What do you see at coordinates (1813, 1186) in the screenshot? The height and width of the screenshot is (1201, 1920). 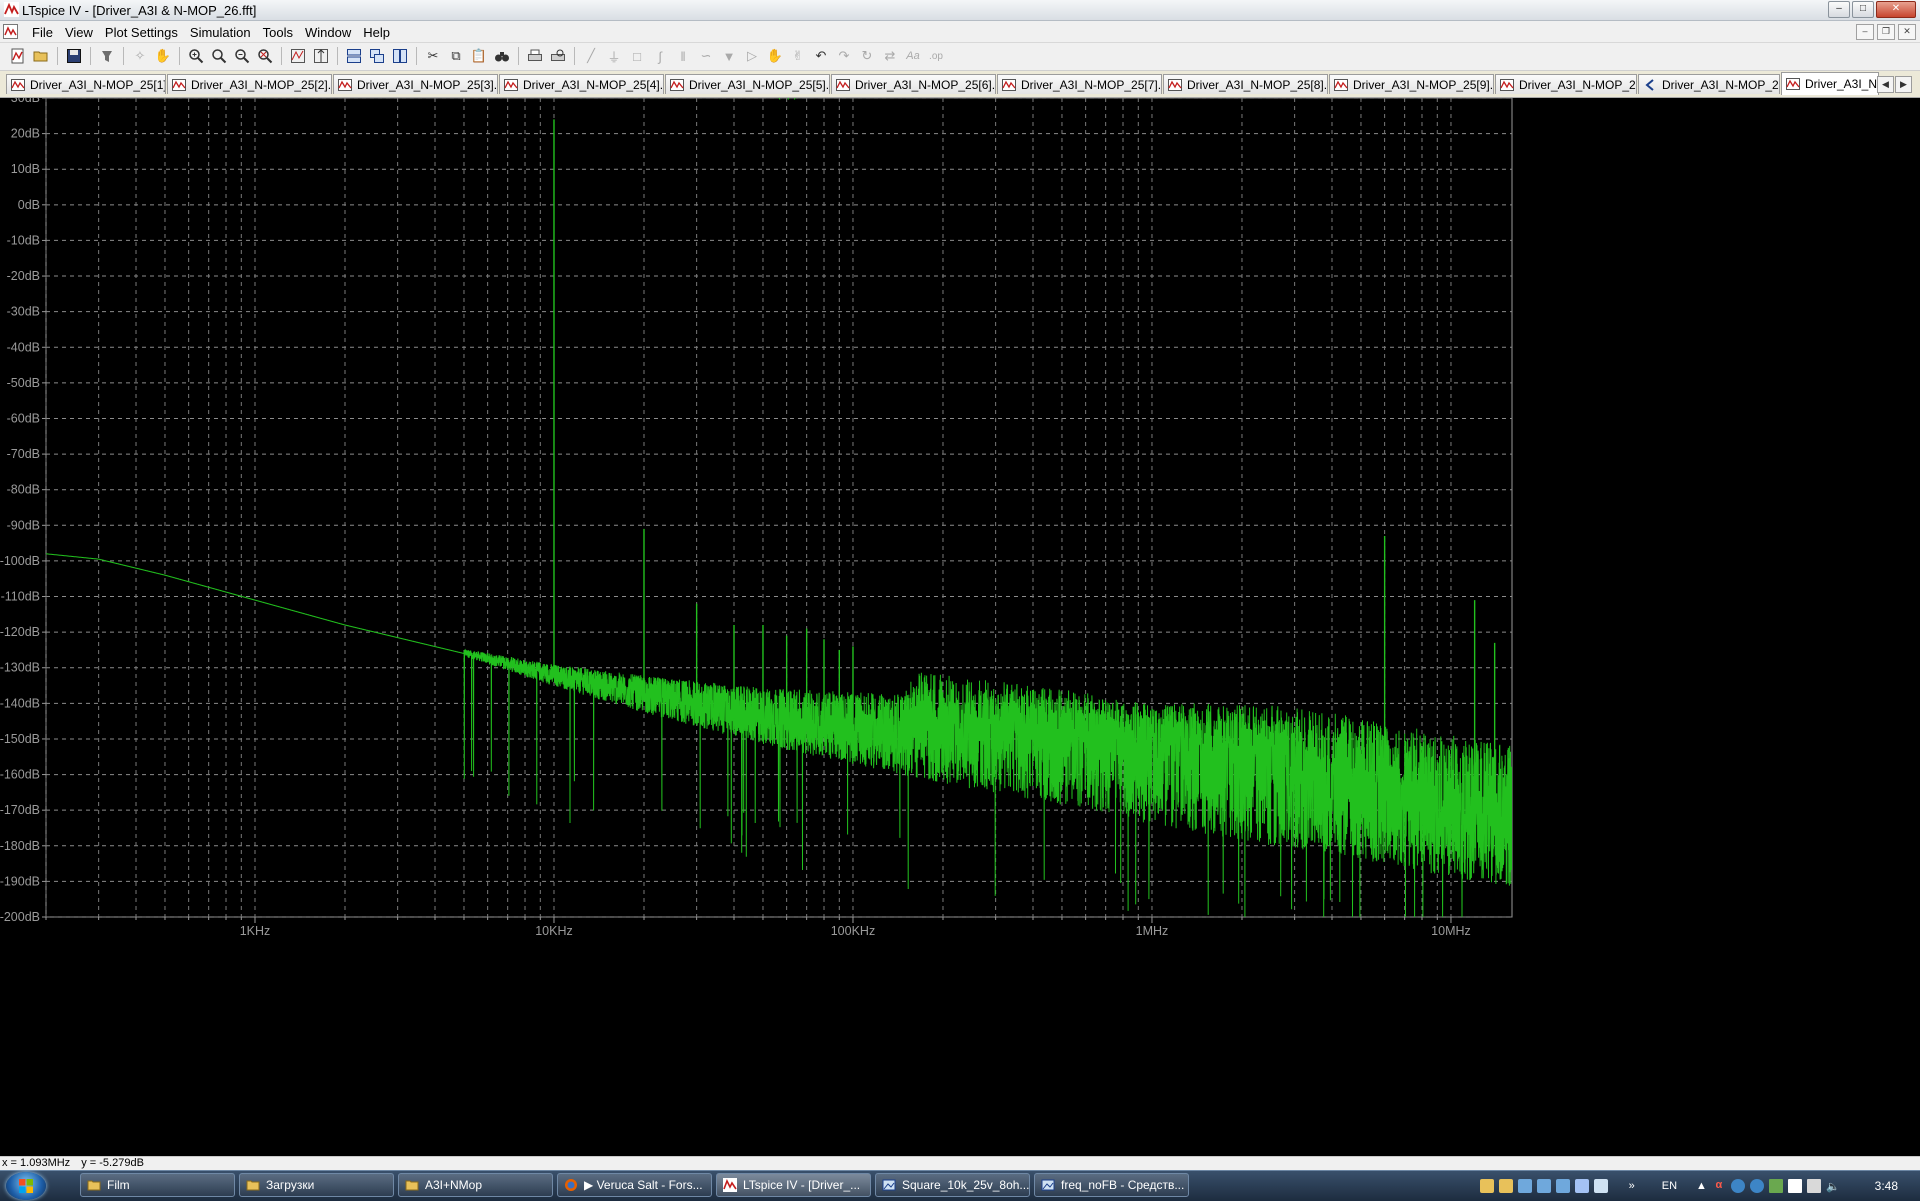 I see `tray-network-status-icon` at bounding box center [1813, 1186].